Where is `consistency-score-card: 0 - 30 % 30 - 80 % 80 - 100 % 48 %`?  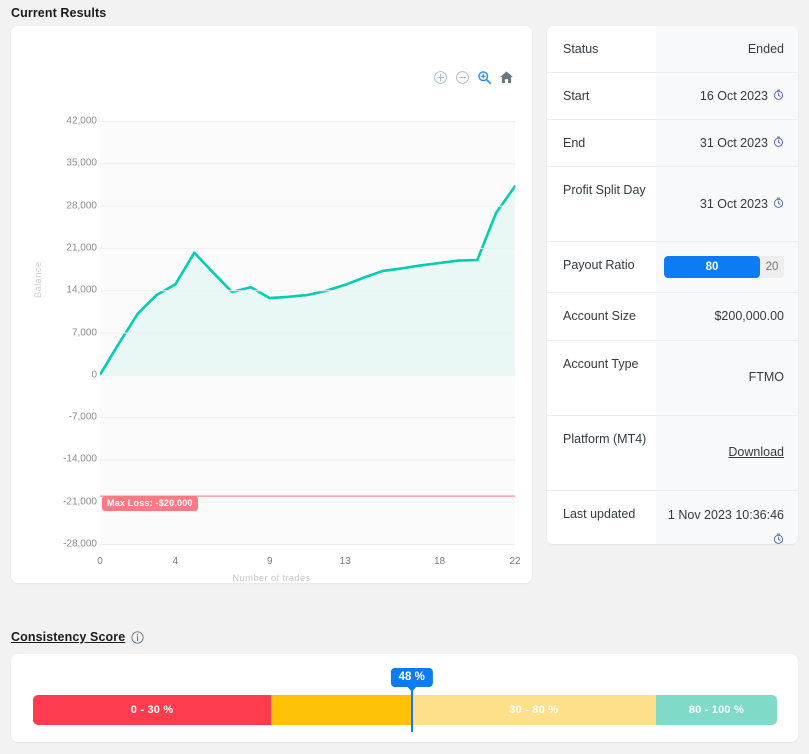 consistency-score-card: 0 - 30 % 30 - 80 % 80 - 100 % 48 % is located at coordinates (404, 698).